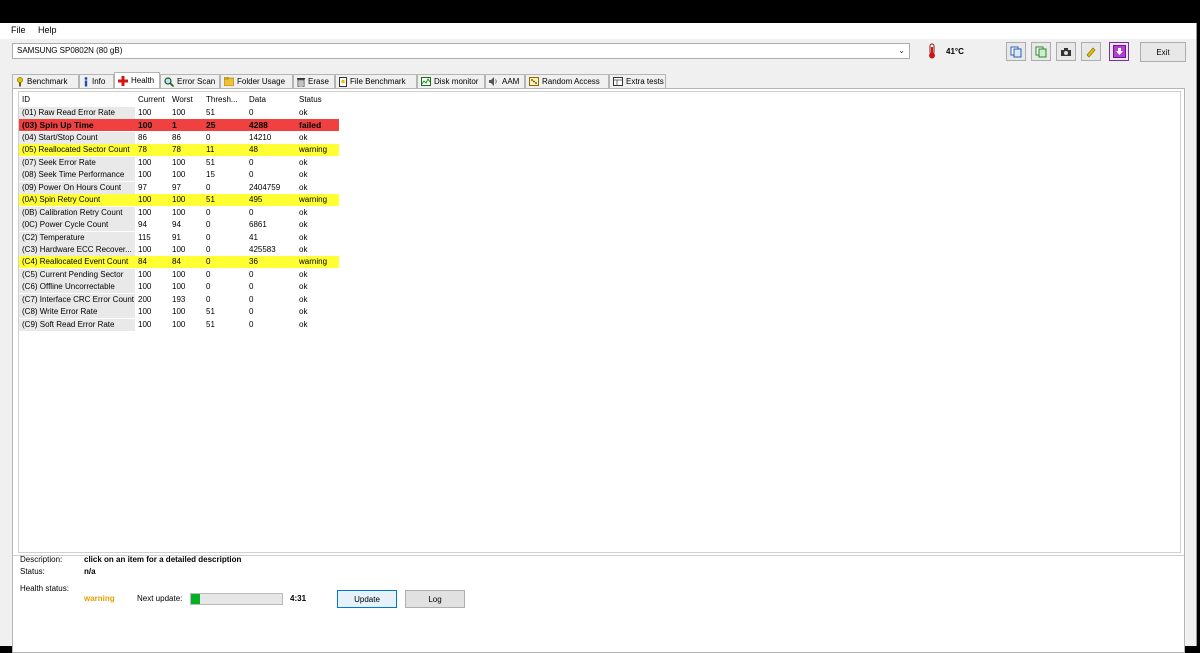 This screenshot has width=1200, height=653. I want to click on cell-threshold: 51, so click(210, 112).